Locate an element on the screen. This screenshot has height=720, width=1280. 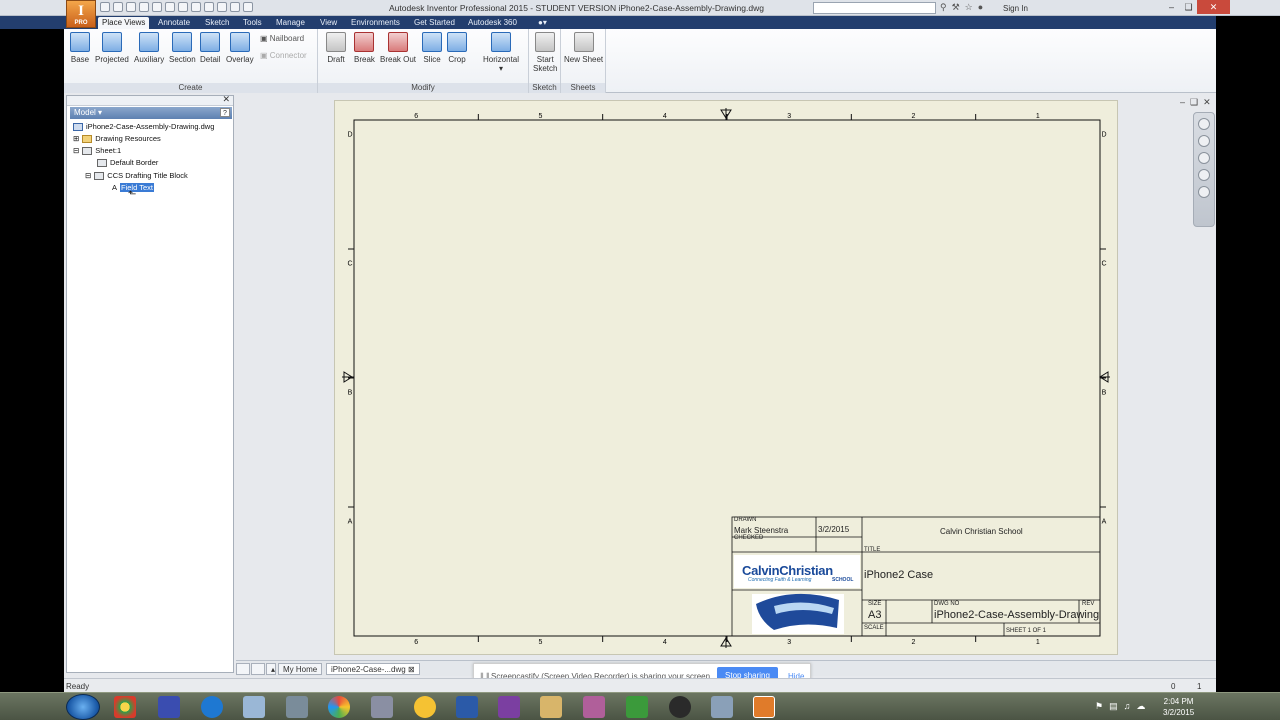
user-icon: ● is located at coordinates (980, 7).